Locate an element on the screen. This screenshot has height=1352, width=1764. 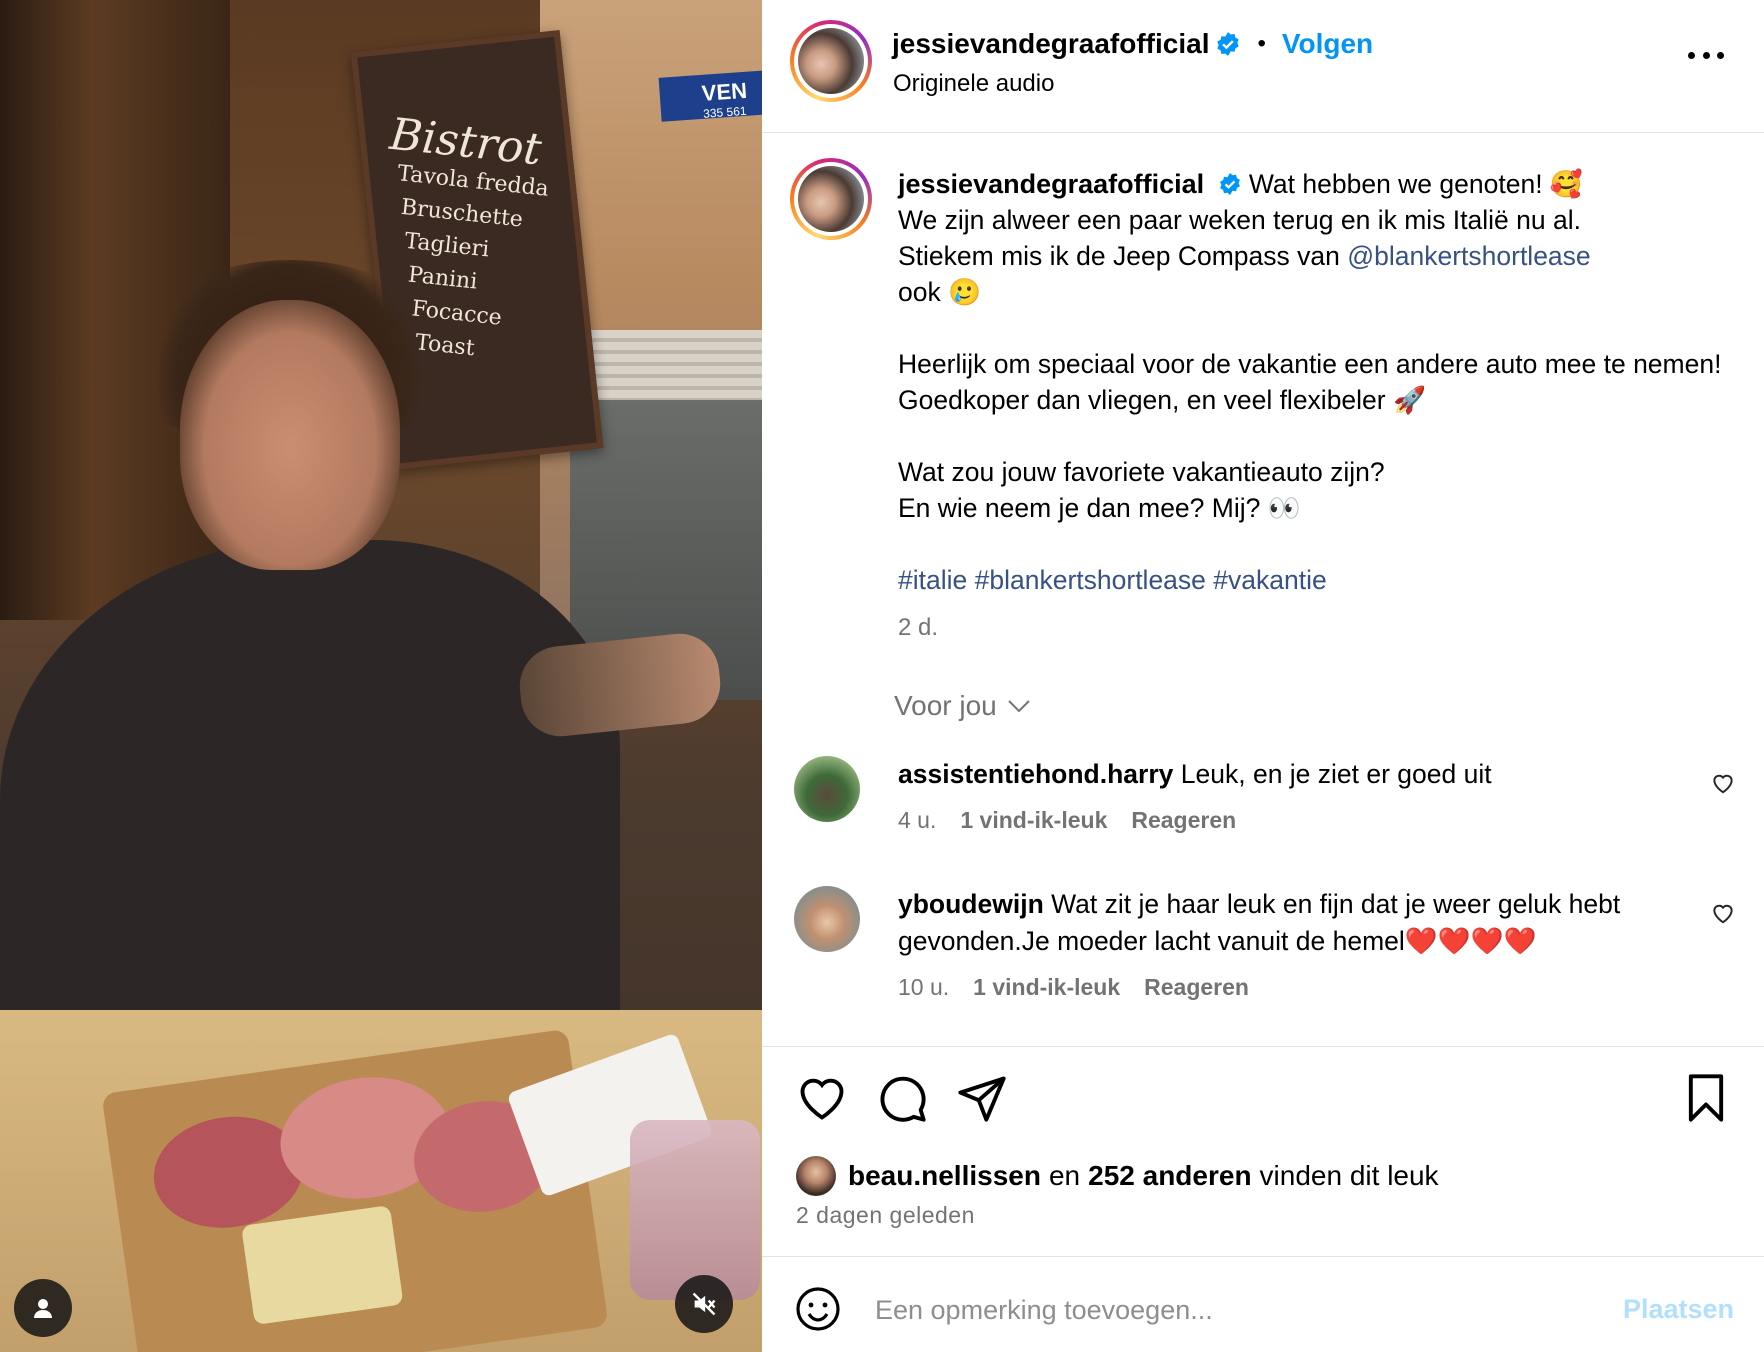
hashtag-link: #blankertshortlease is located at coordinates (1090, 580).